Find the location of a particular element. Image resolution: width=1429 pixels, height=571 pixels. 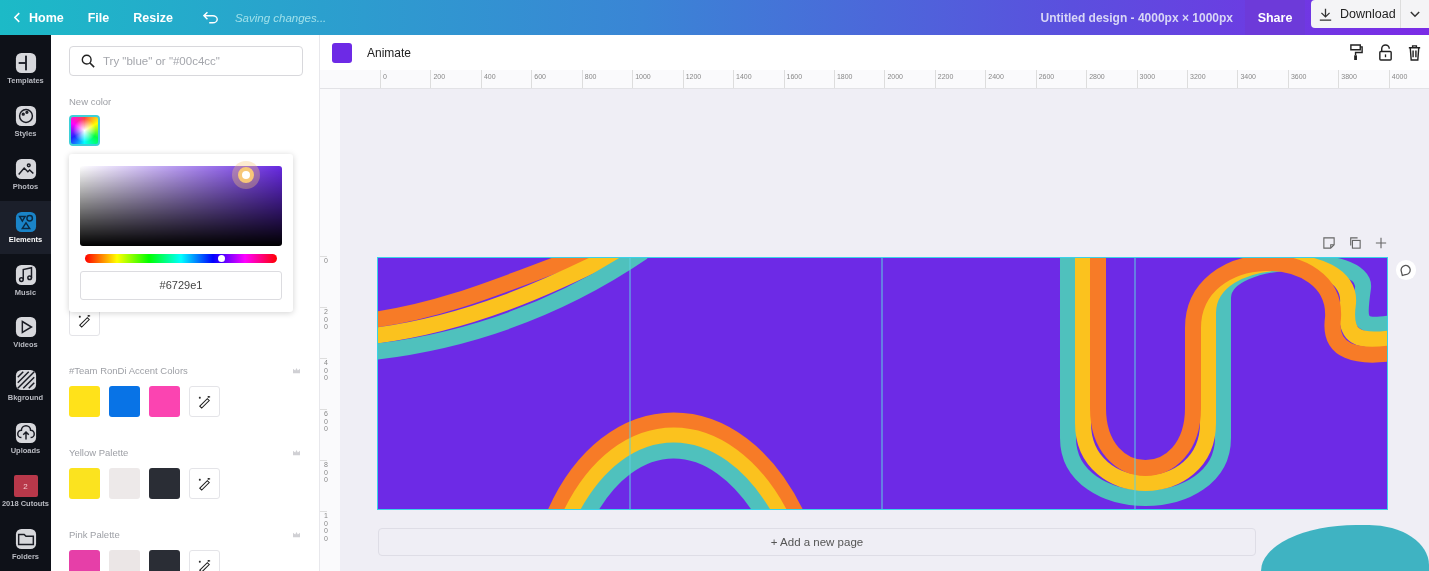

padlock-icon is located at coordinates (1385, 52).